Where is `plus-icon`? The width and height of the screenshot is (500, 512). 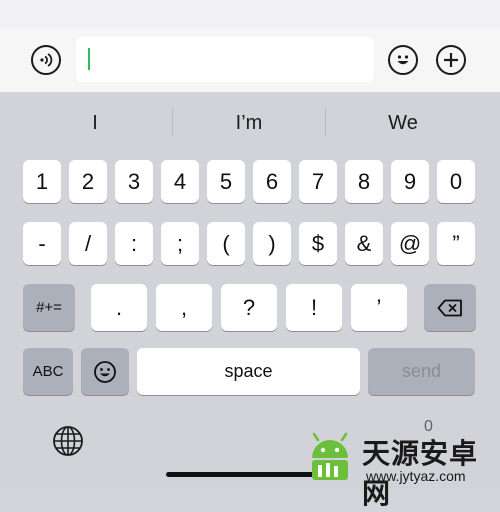 plus-icon is located at coordinates (451, 60).